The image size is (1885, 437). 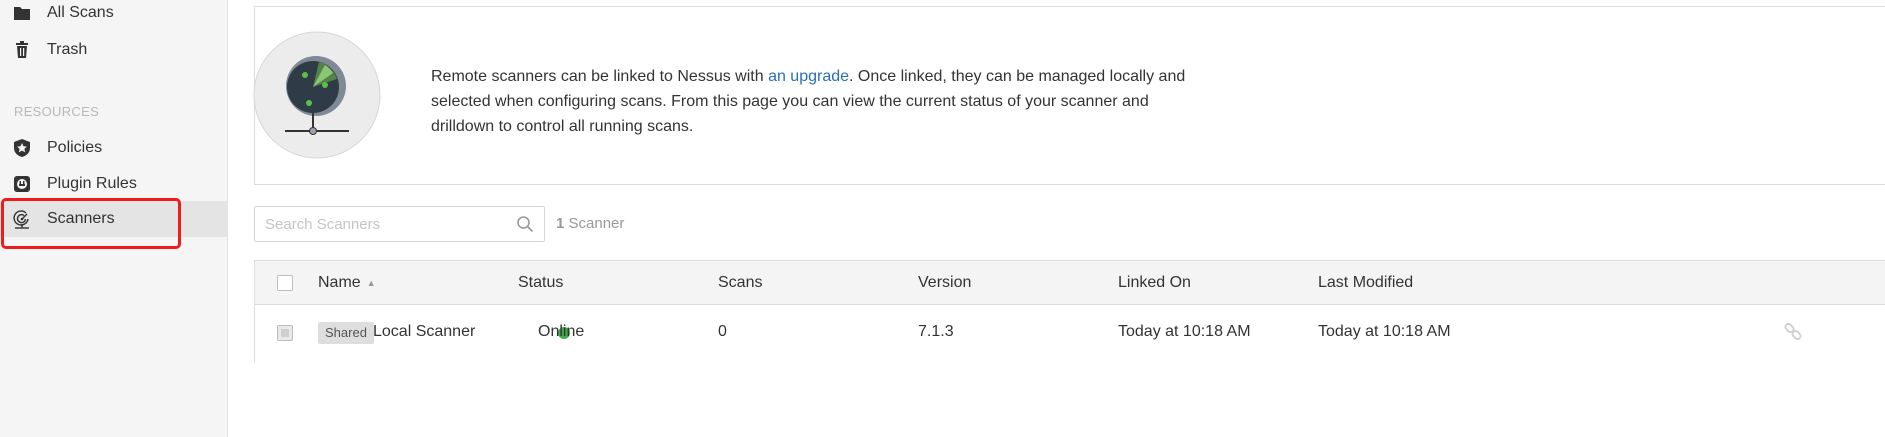 What do you see at coordinates (80, 12) in the screenshot?
I see `sidebar-item-label: All Scans` at bounding box center [80, 12].